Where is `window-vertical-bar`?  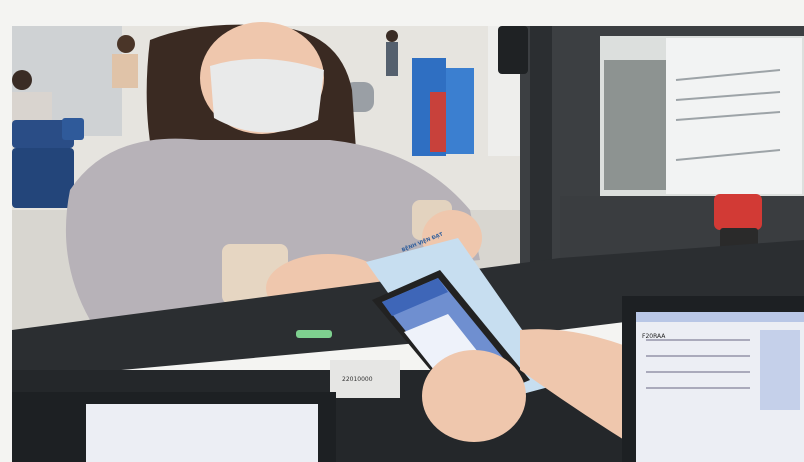 window-vertical-bar is located at coordinates (541, 161).